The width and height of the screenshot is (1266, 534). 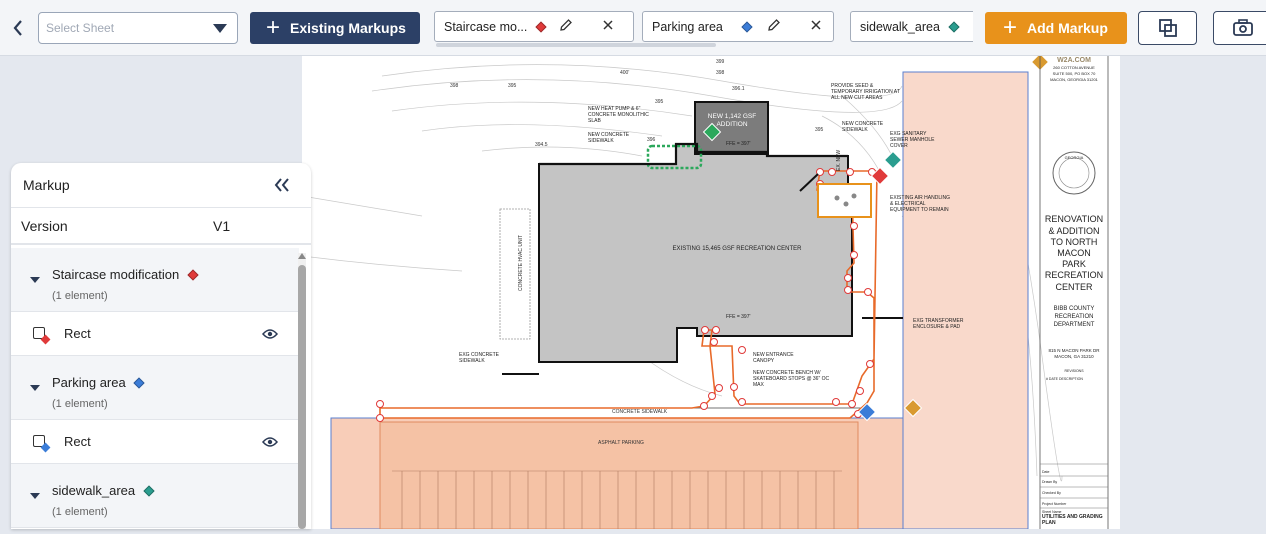 What do you see at coordinates (1074, 309) in the screenshot?
I see `svg-text: BIBB COUNTY` at bounding box center [1074, 309].